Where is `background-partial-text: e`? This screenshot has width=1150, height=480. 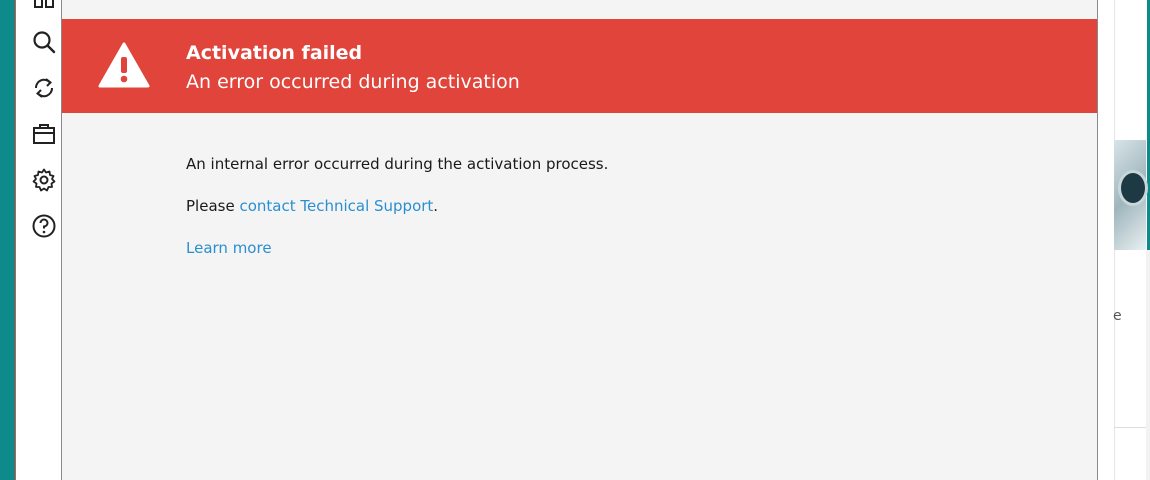 background-partial-text: e is located at coordinates (1117, 316).